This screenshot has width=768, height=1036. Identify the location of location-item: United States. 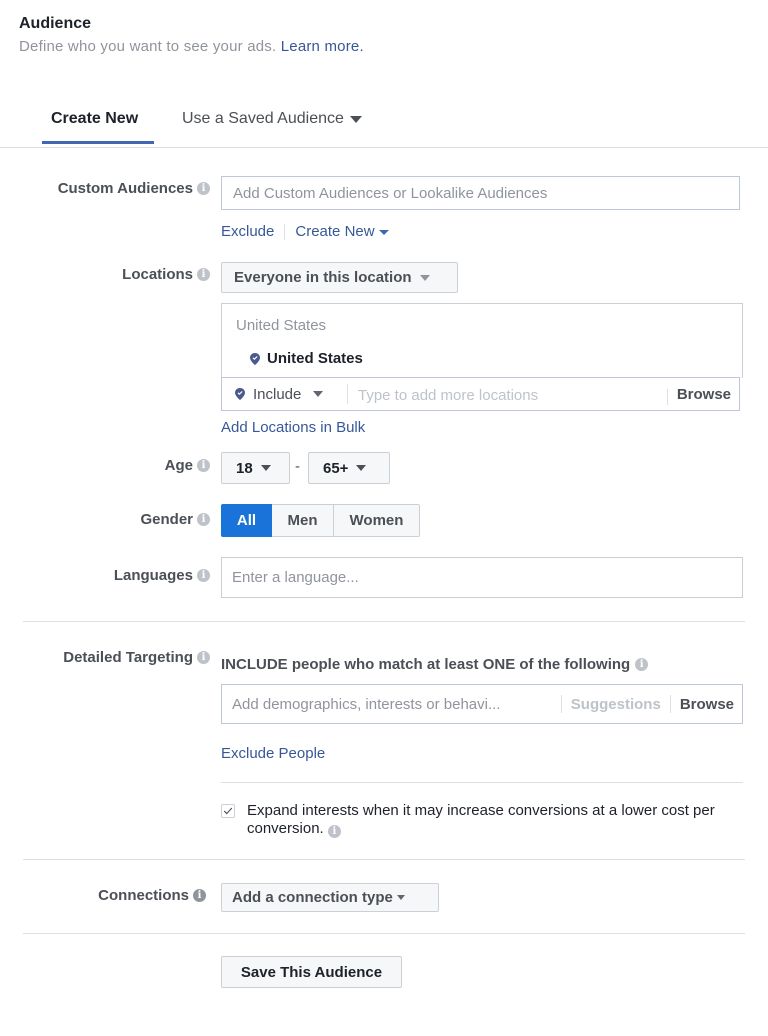
(306, 358).